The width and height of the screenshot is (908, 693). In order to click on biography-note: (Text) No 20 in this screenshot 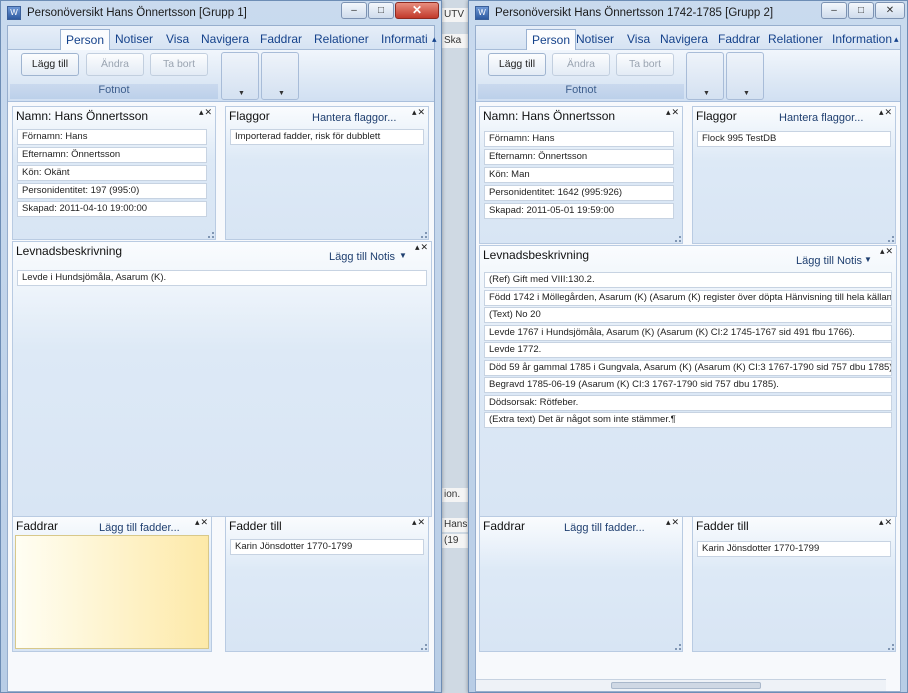, I will do `click(688, 315)`.